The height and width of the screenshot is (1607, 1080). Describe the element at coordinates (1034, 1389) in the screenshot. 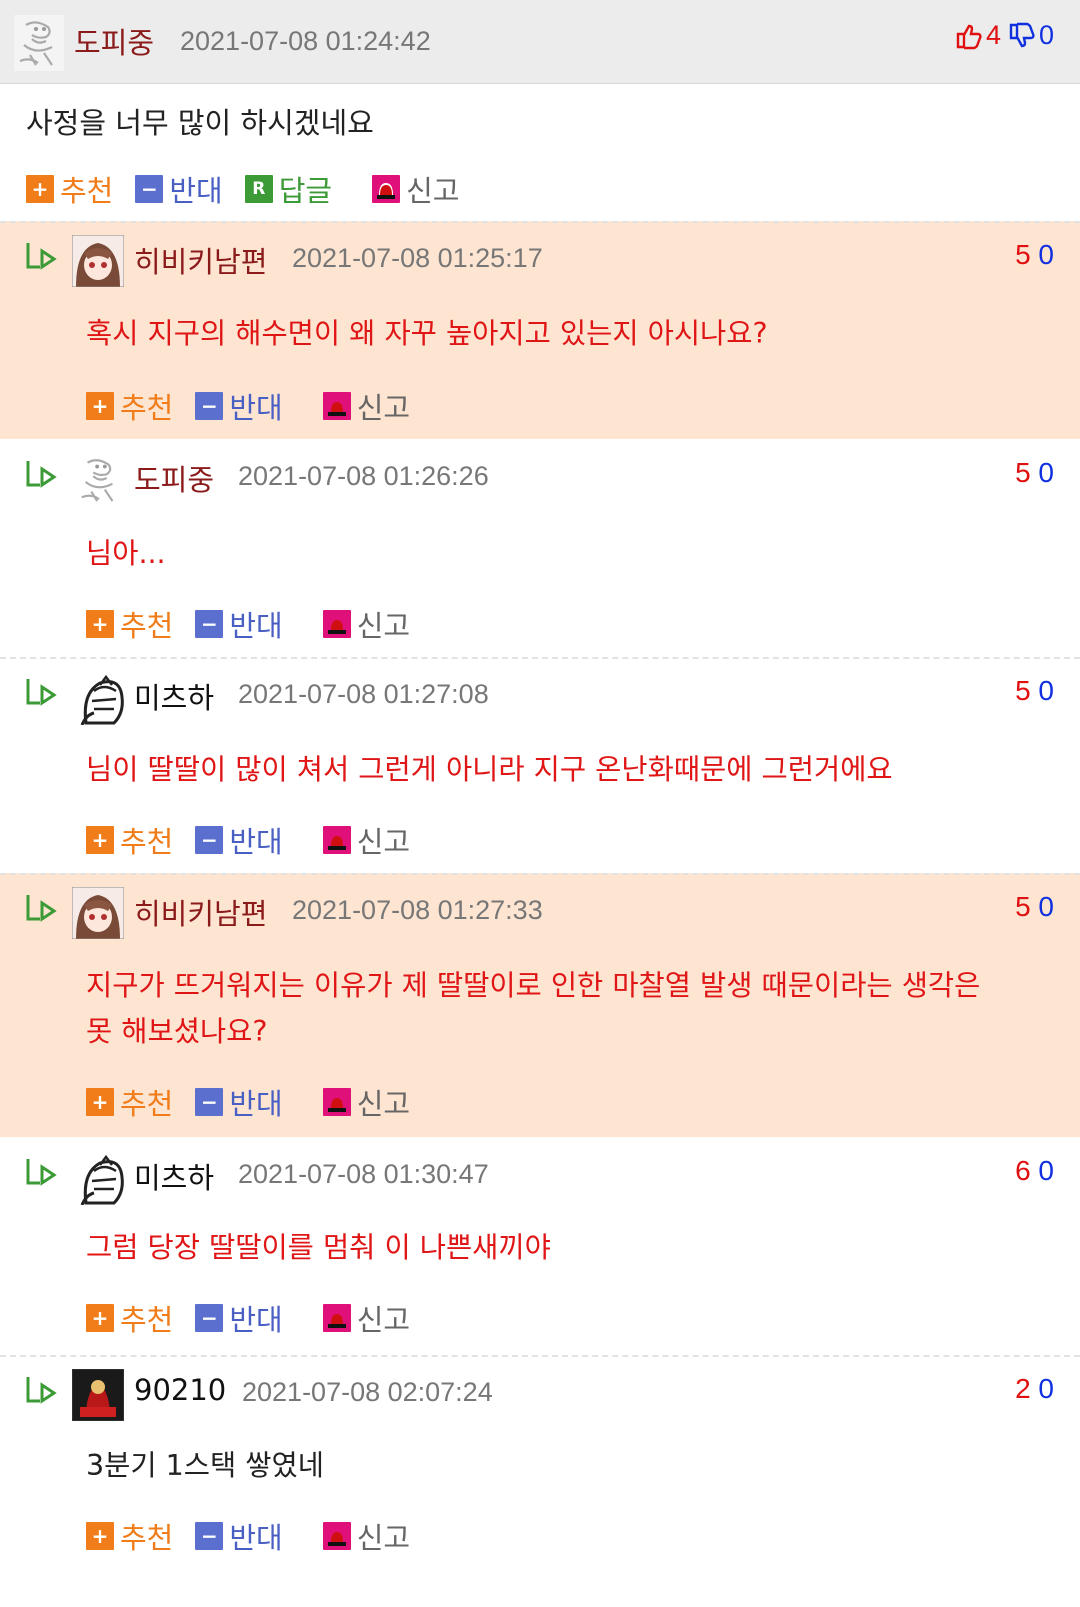

I see `comment-score: 2 0` at that location.